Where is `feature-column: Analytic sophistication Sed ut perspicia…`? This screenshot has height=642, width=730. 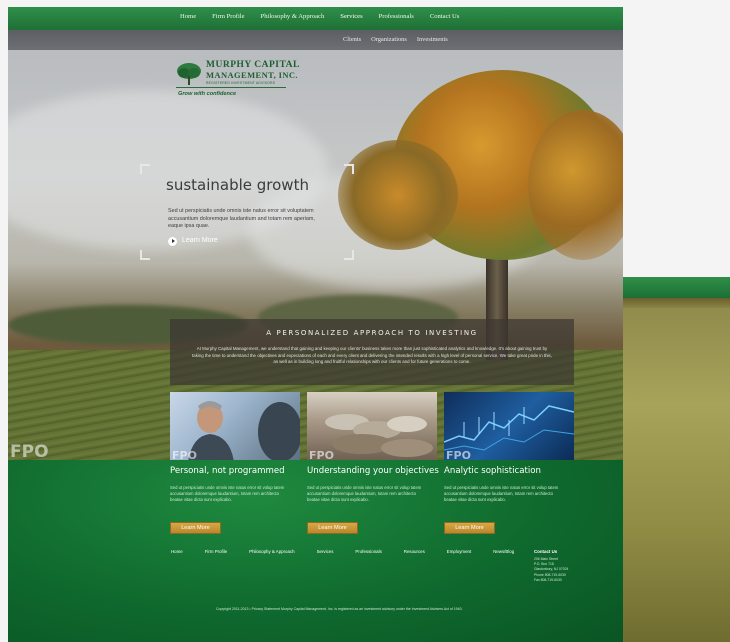
feature-column: Analytic sophistication Sed ut perspicia… is located at coordinates (509, 500).